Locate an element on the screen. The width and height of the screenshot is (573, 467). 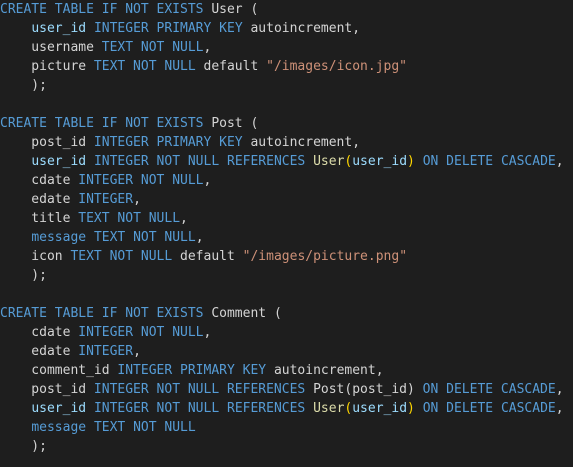
code-token: comment_id is located at coordinates (59, 370).